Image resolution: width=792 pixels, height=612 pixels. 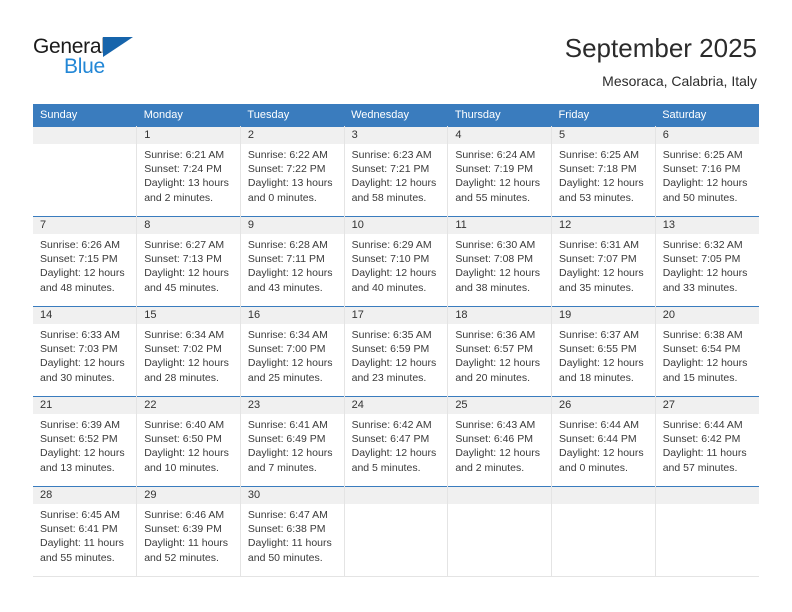 What do you see at coordinates (661, 61) in the screenshot?
I see `title-block: September 2025 Mesoraca, Calabria, Italy` at bounding box center [661, 61].